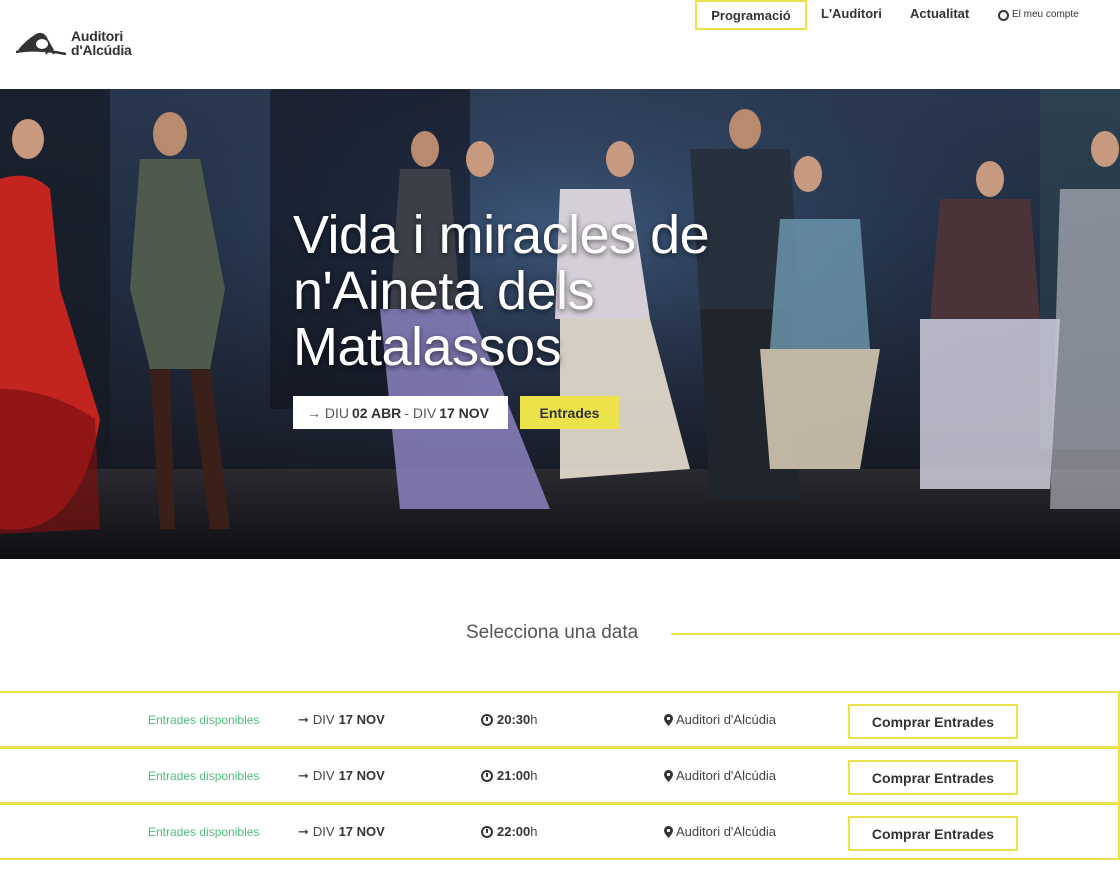  What do you see at coordinates (97, 36) in the screenshot?
I see `logo-line1: Auditori` at bounding box center [97, 36].